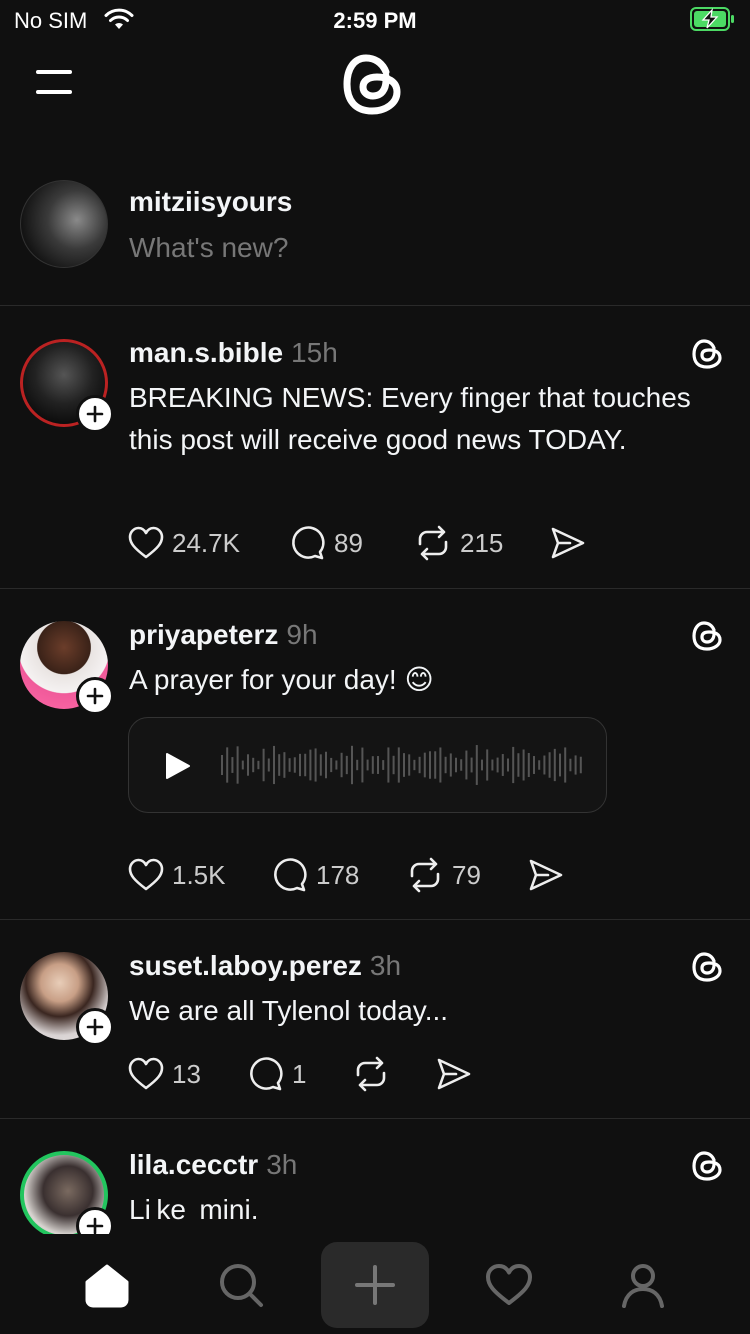 This screenshot has height=1334, width=750. I want to click on post-username: suset.laboy.perez, so click(245, 965).